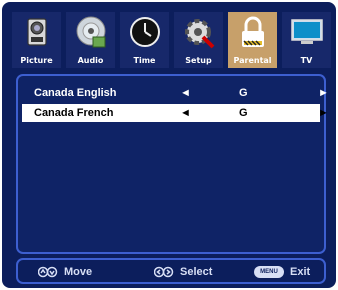 This screenshot has height=290, width=338. I want to click on clock-icon, so click(144, 32).